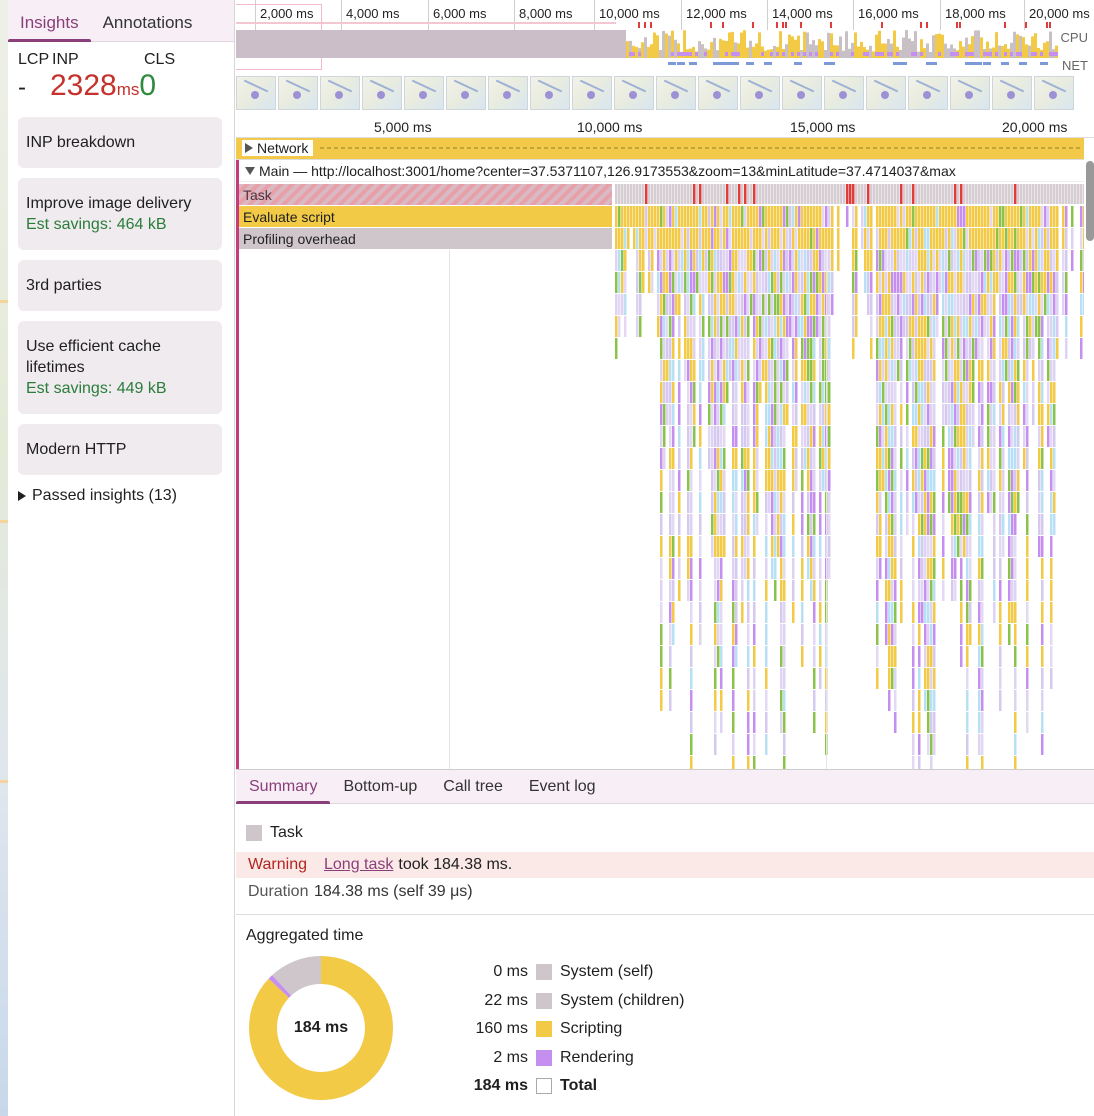 Image resolution: width=1094 pixels, height=1116 pixels. What do you see at coordinates (120, 142) in the screenshot?
I see `insight-inp-breakdown: INP breakdown` at bounding box center [120, 142].